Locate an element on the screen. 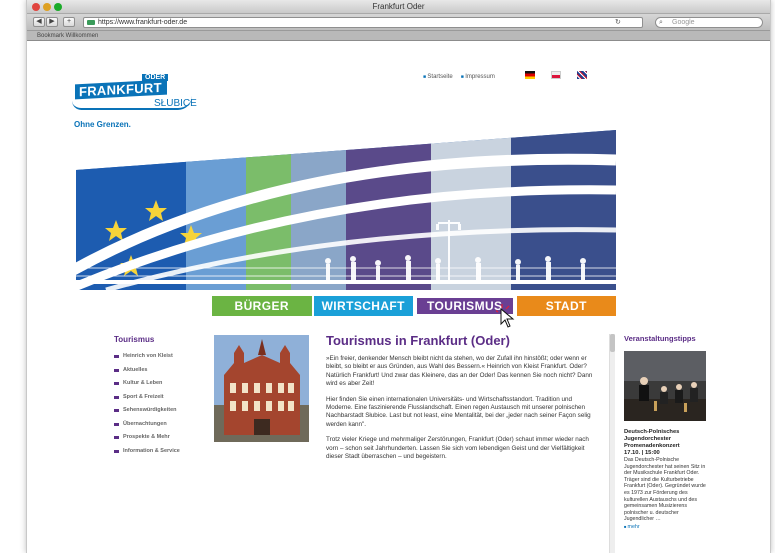 Image resolution: width=775 pixels, height=553 pixels. logo-tagline: Ohne Grenzen. is located at coordinates (102, 124).